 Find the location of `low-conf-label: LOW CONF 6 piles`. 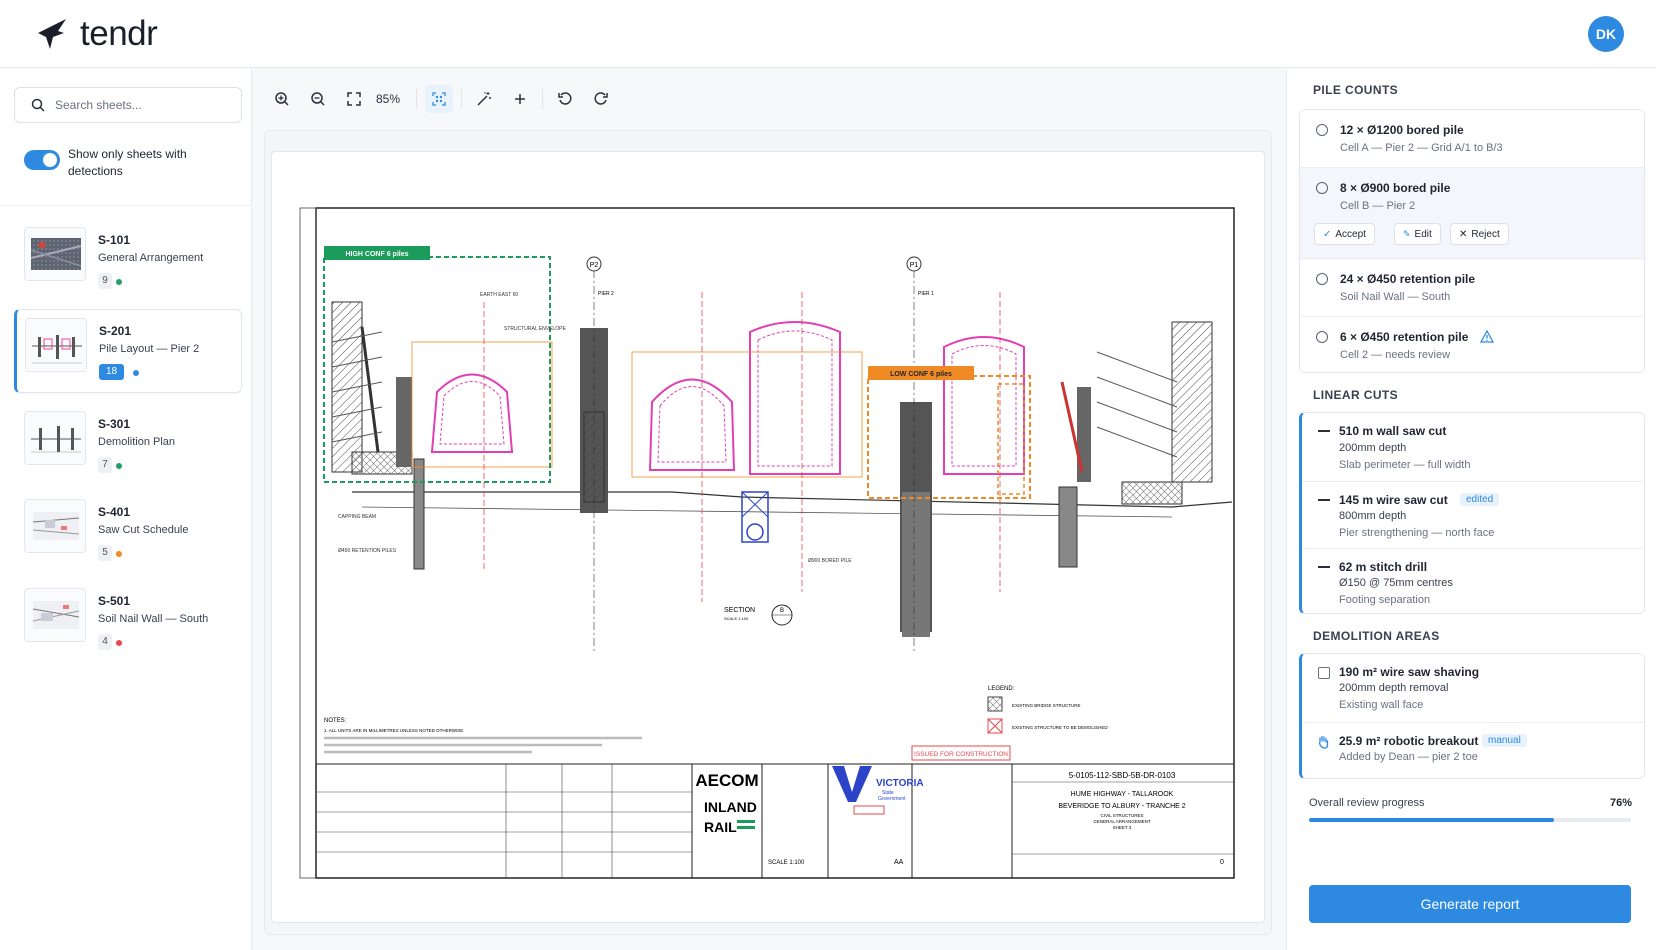

low-conf-label: LOW CONF 6 piles is located at coordinates (921, 374).